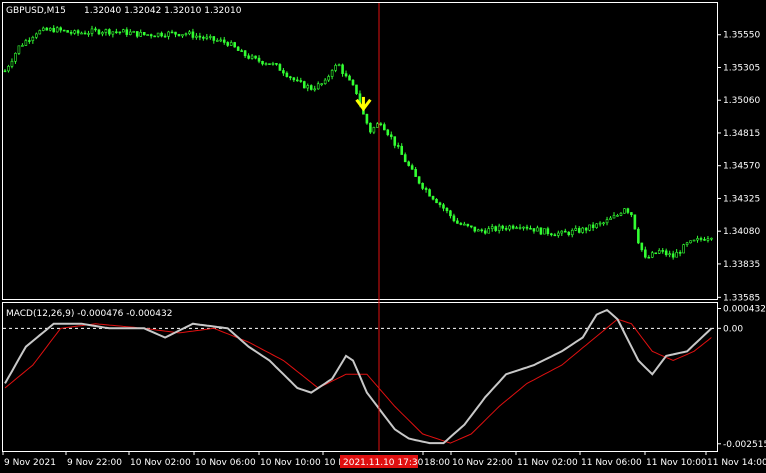 The image size is (766, 473). Describe the element at coordinates (741, 36) in the screenshot. I see `price-tick-label: 1.35550` at that location.